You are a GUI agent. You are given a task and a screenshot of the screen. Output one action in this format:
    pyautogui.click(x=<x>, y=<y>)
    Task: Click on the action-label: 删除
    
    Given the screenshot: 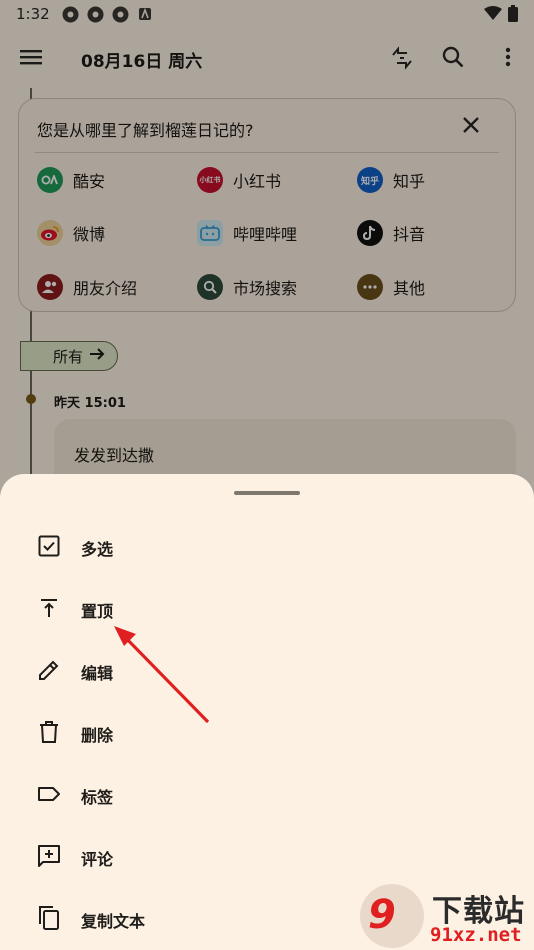 What is the action you would take?
    pyautogui.click(x=97, y=735)
    